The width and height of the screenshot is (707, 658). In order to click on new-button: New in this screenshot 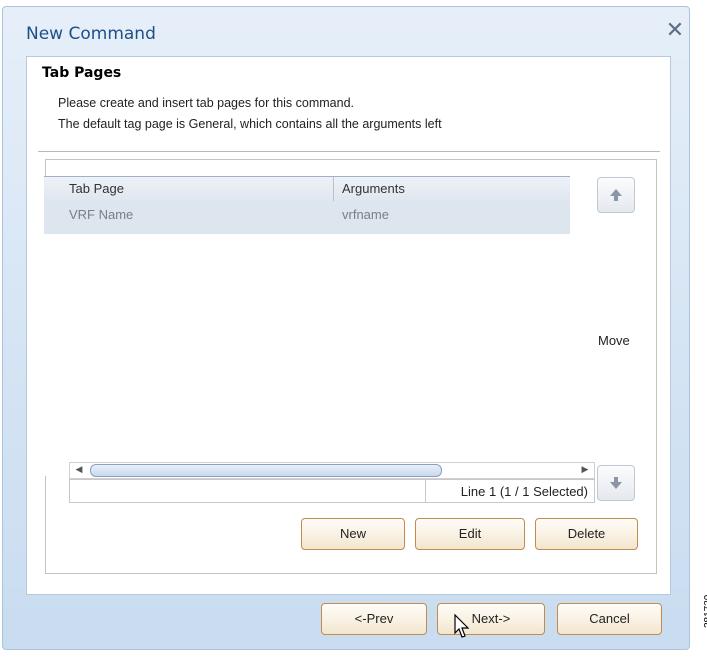, I will do `click(353, 534)`.